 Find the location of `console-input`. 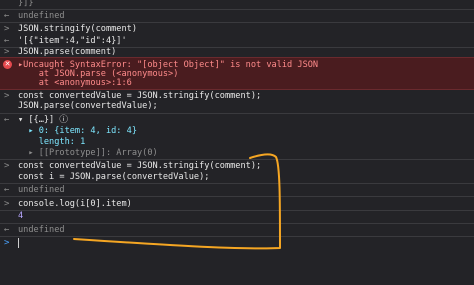

console-input is located at coordinates (18, 243).